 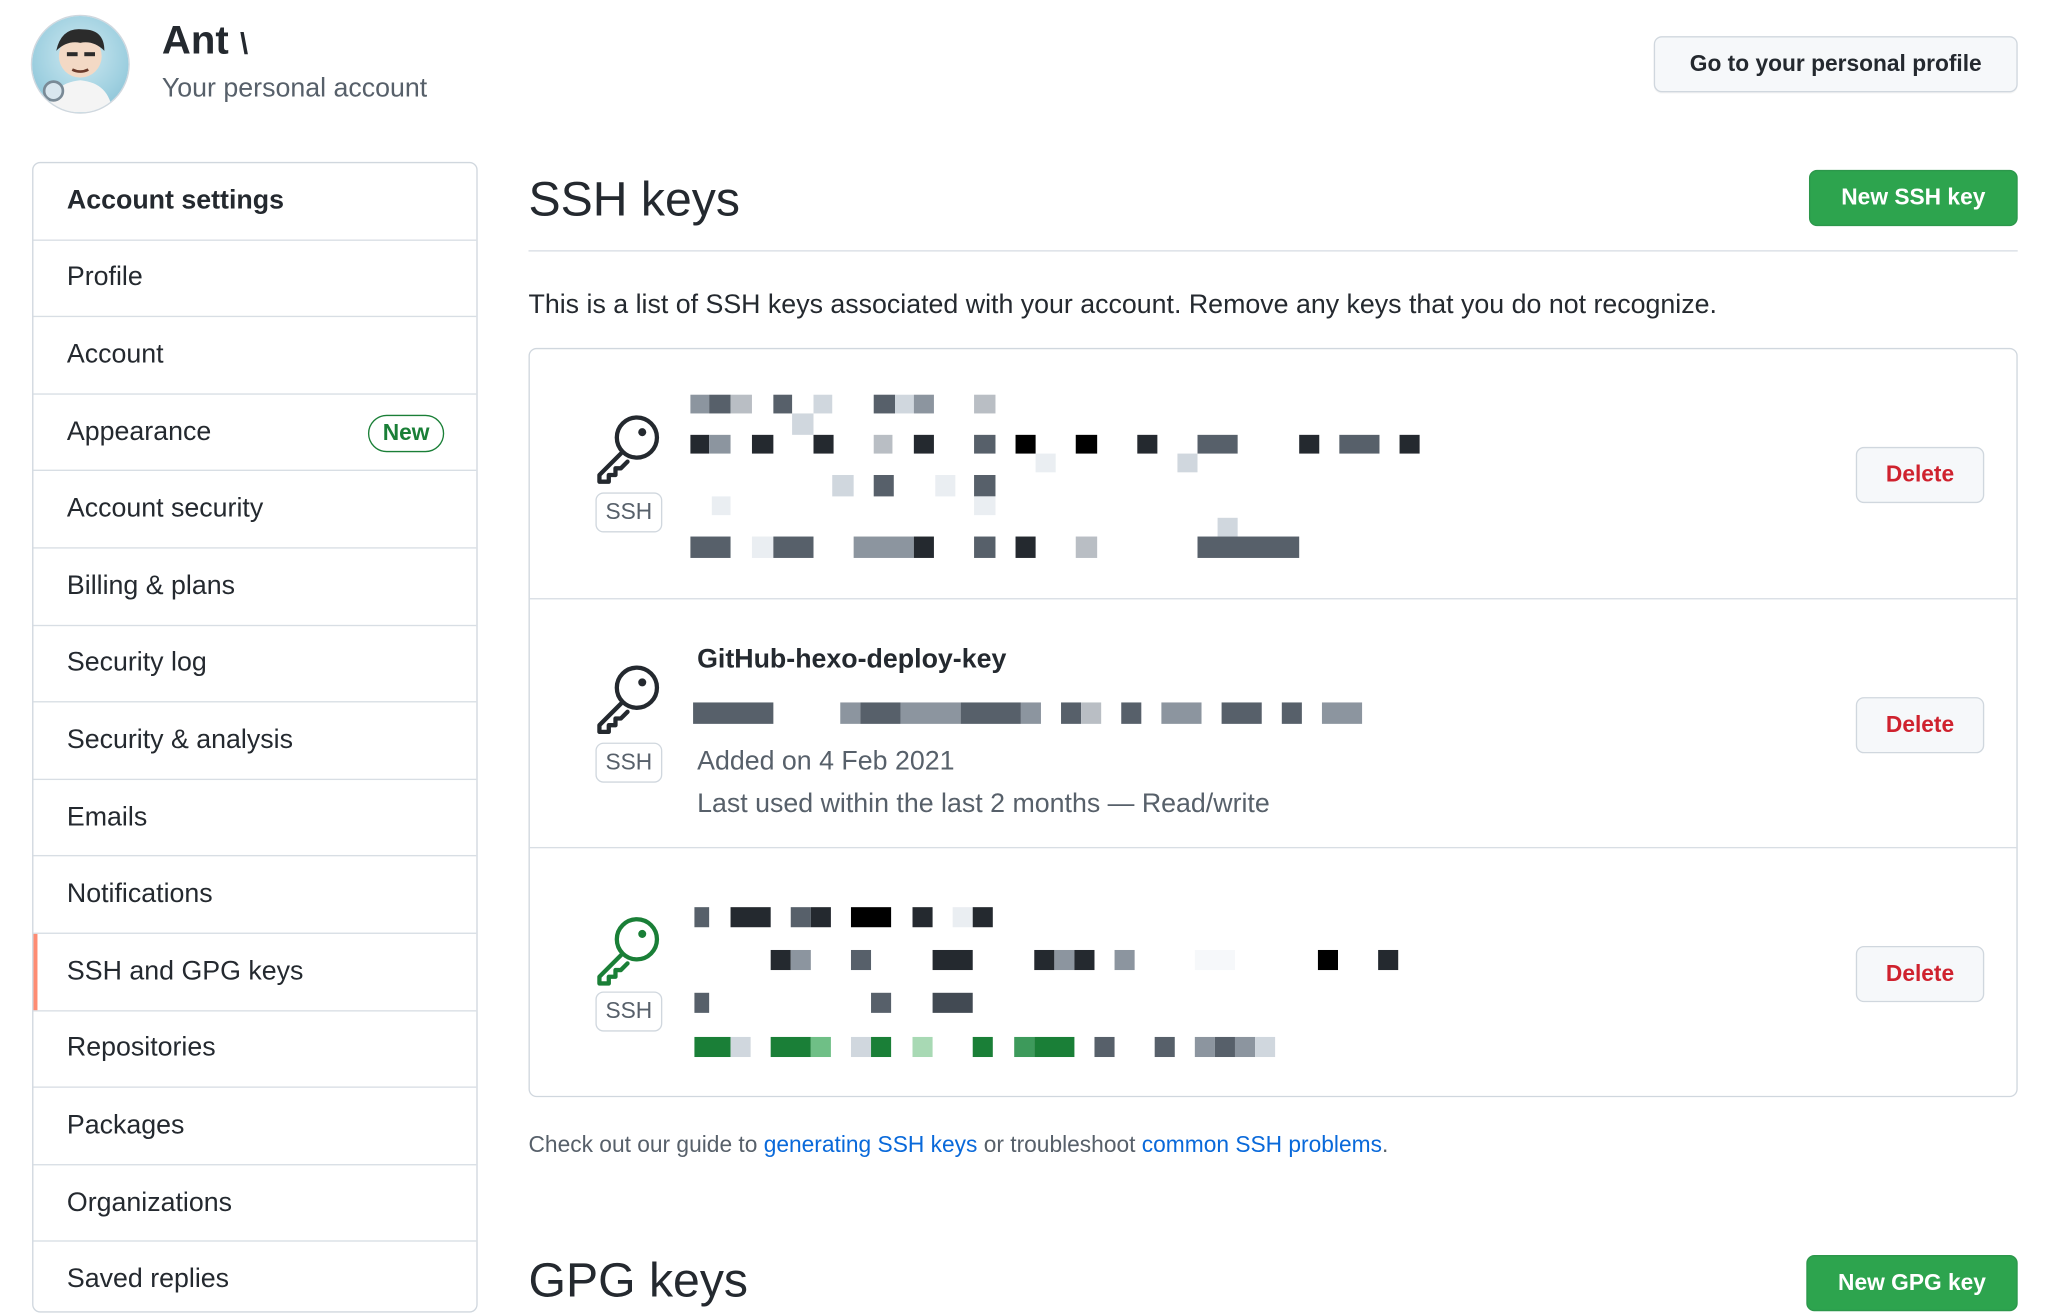 I want to click on sidebar-item-security-log: Security log, so click(x=255, y=664).